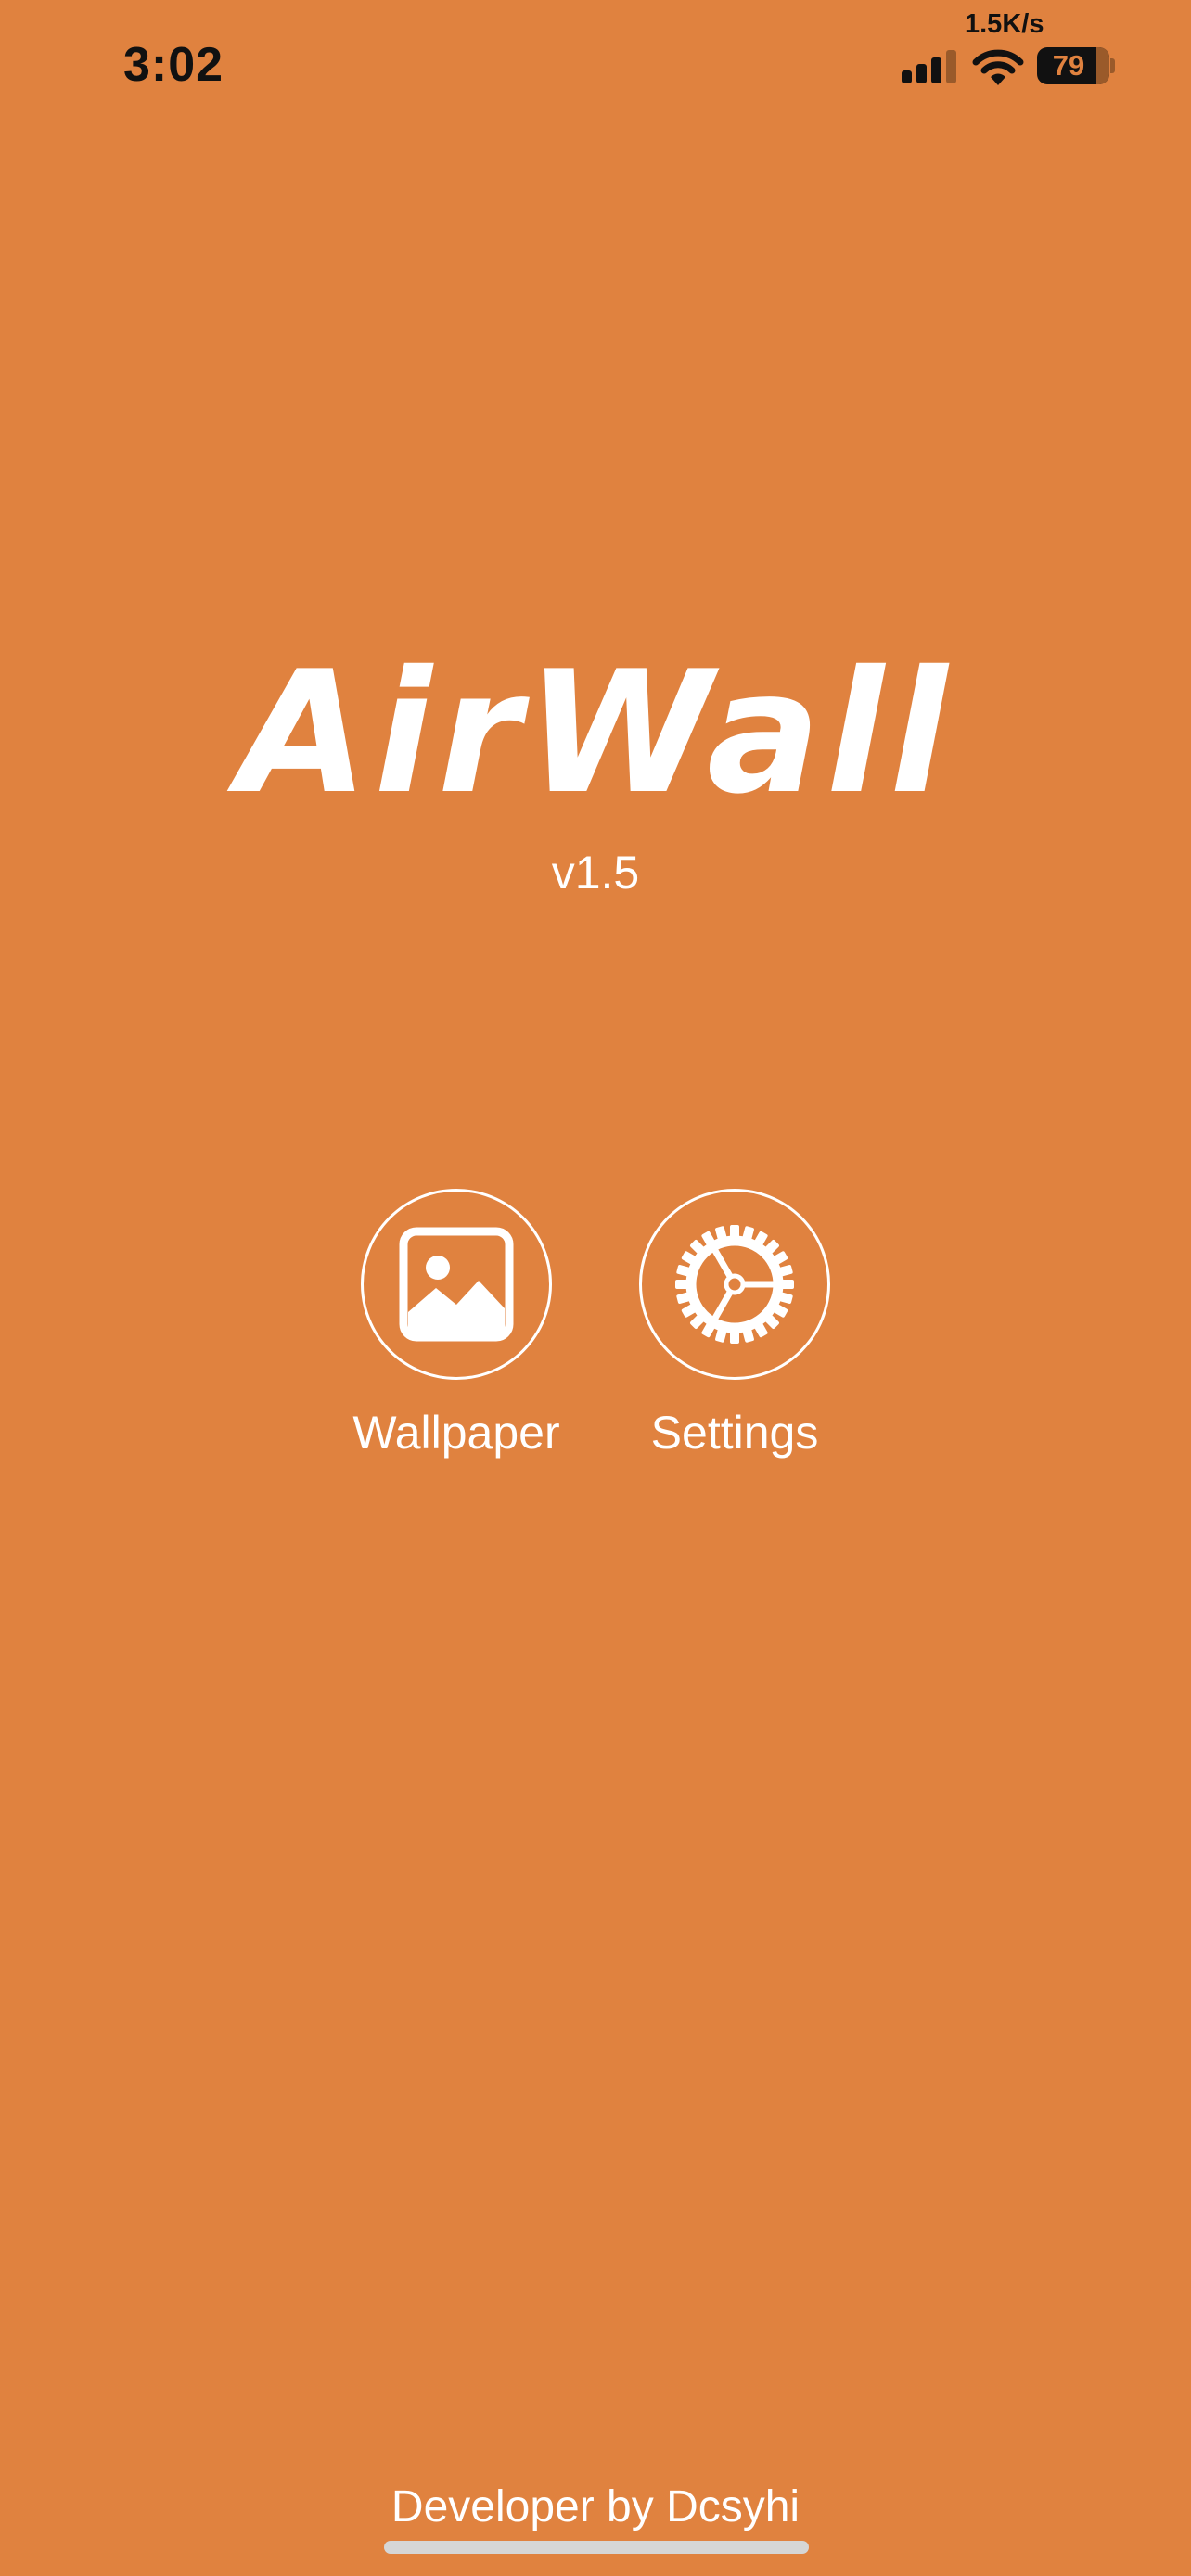 This screenshot has height=2576, width=1191. Describe the element at coordinates (1068, 66) in the screenshot. I see `battery-level: 79` at that location.